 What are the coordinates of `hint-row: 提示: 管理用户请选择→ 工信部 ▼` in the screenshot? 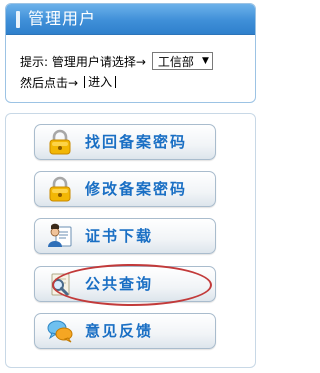 It's located at (116, 61).